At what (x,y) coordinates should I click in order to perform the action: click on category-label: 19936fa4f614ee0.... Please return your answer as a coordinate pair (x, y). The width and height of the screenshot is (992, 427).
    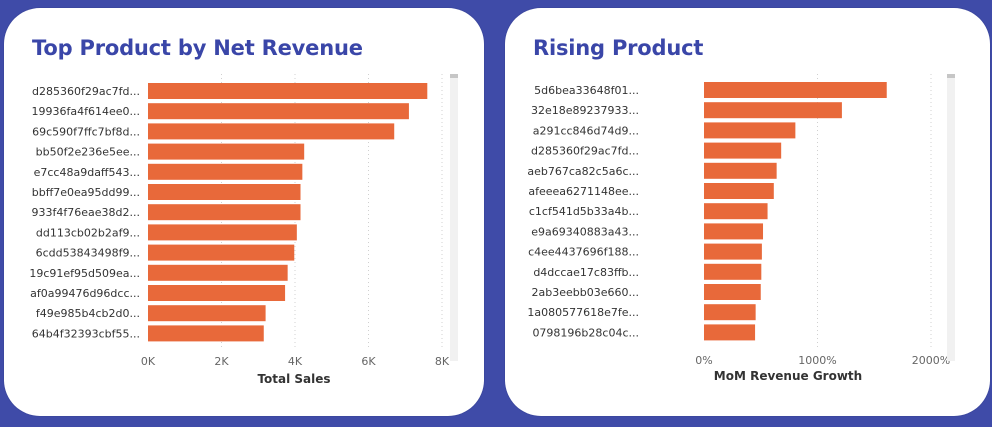
    Looking at the image, I should click on (86, 111).